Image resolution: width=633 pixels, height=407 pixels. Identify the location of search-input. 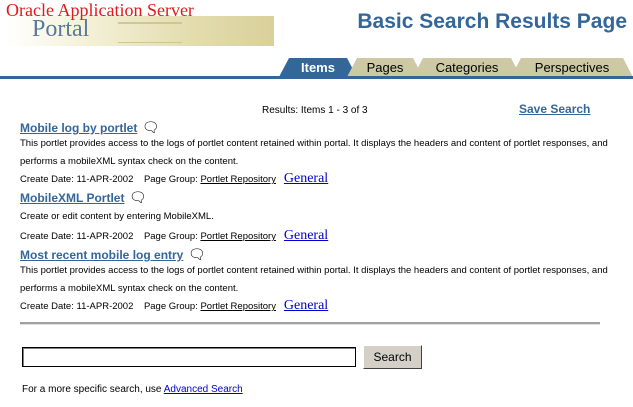
(189, 357).